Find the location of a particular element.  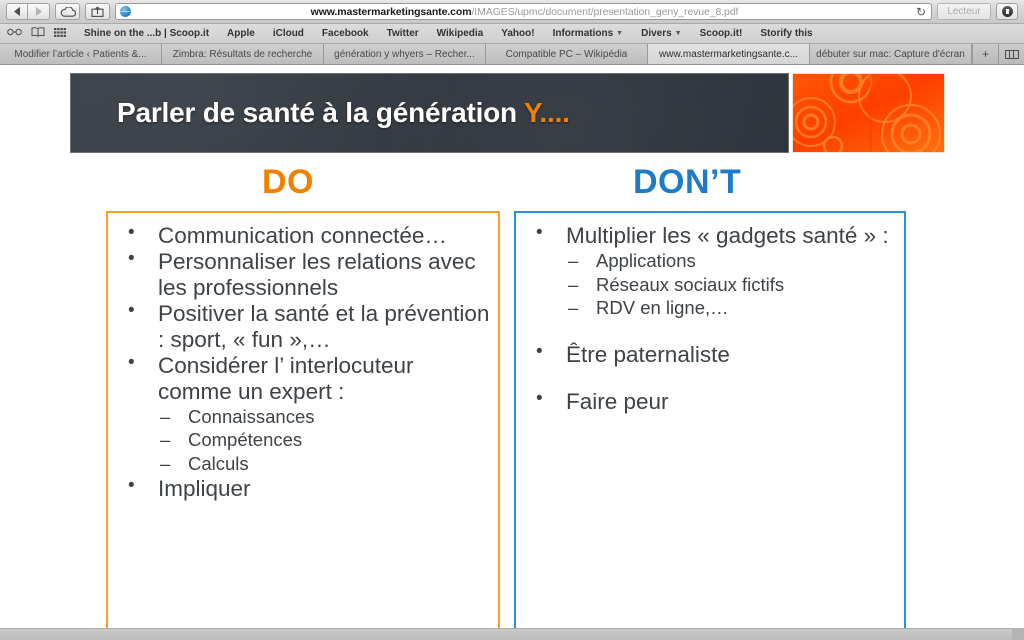

horizontal-scrollbar is located at coordinates (512, 634).